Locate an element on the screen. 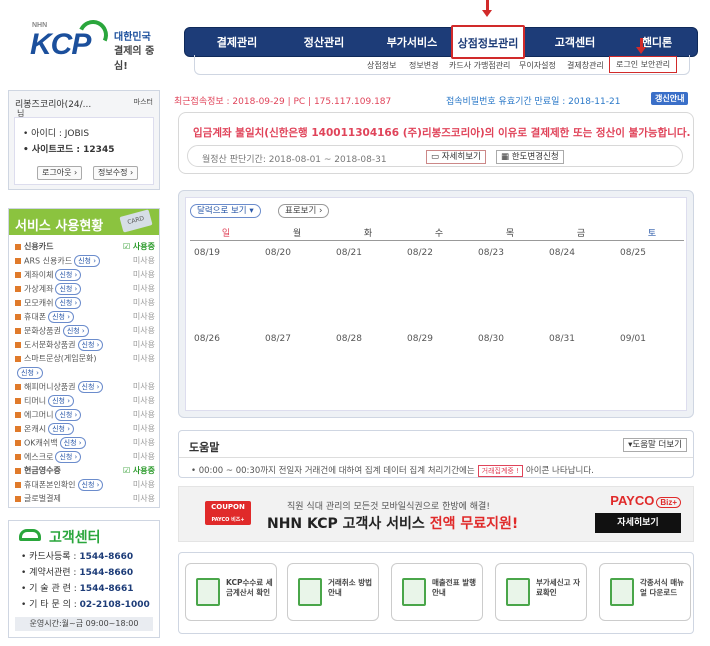 Image resolution: width=710 pixels, height=646 pixels. service-status: ☑ 사용중 is located at coordinates (138, 470).